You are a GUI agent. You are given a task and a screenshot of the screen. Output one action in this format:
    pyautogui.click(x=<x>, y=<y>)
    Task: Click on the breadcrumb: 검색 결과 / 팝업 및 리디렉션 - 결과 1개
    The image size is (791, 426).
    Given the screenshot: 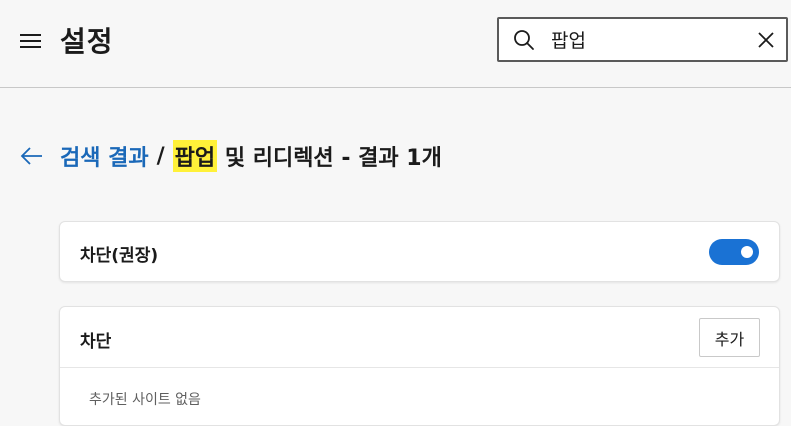 What is the action you would take?
    pyautogui.click(x=231, y=156)
    